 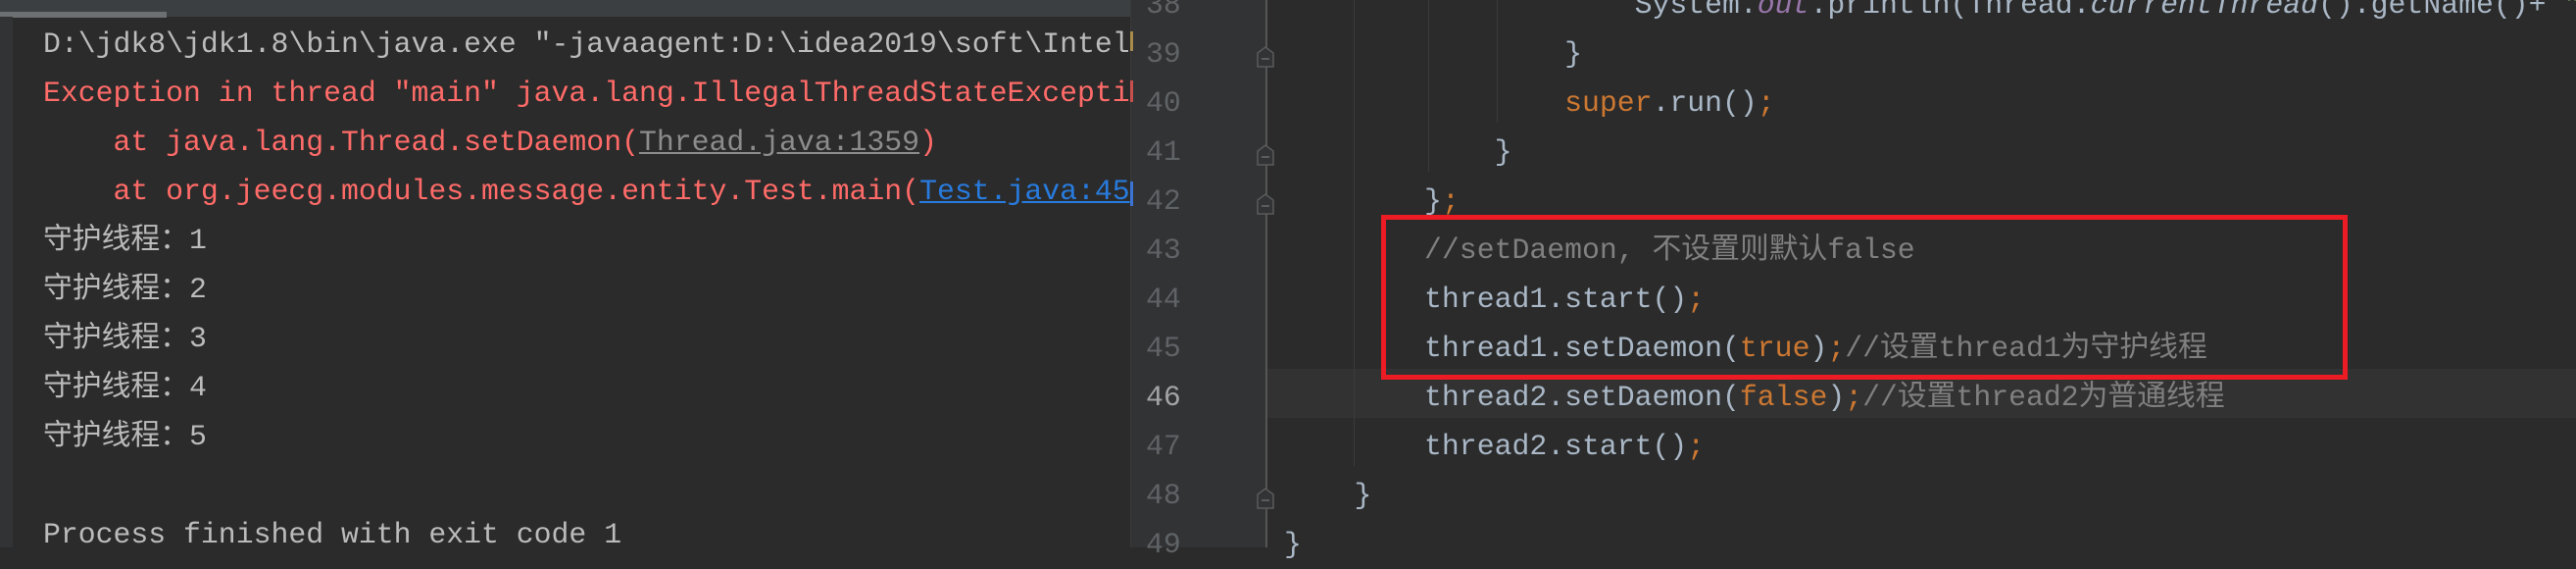 I want to click on line-number: 46, so click(x=1163, y=397).